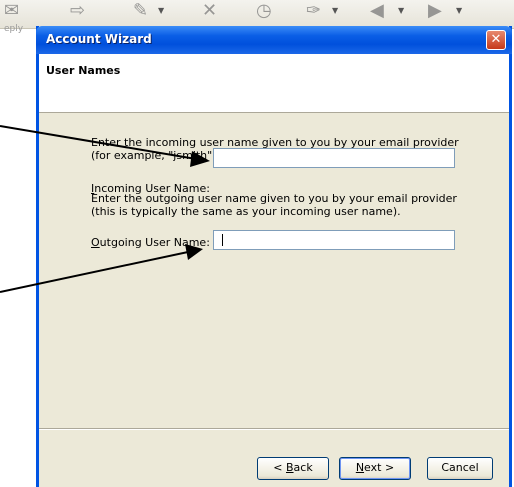 The width and height of the screenshot is (514, 487). Describe the element at coordinates (274, 429) in the screenshot. I see `button-separator` at that location.